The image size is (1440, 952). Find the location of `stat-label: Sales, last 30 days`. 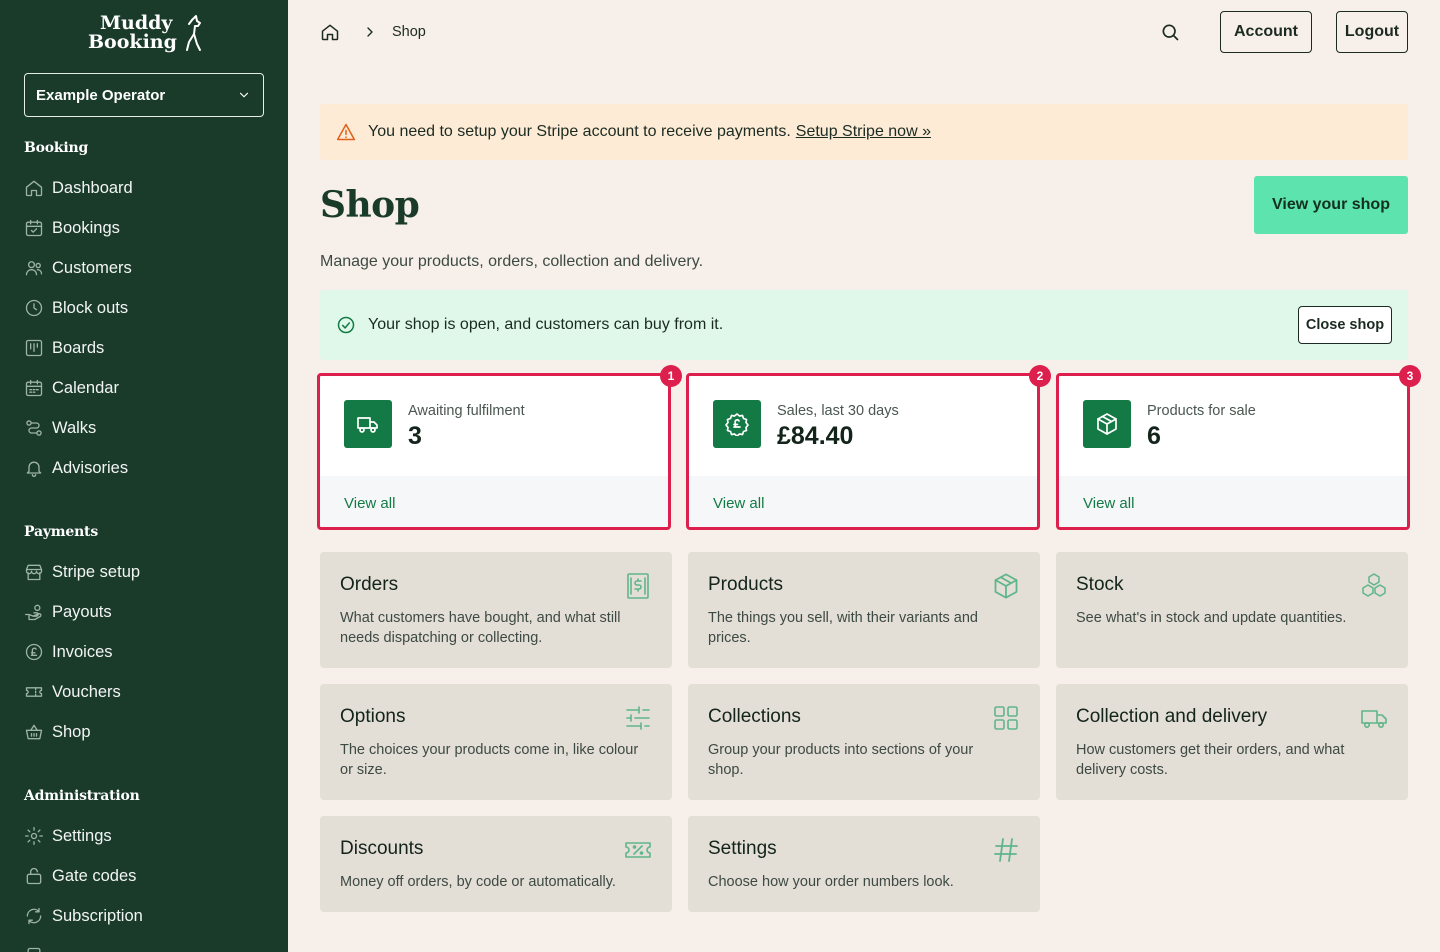

stat-label: Sales, last 30 days is located at coordinates (838, 411).